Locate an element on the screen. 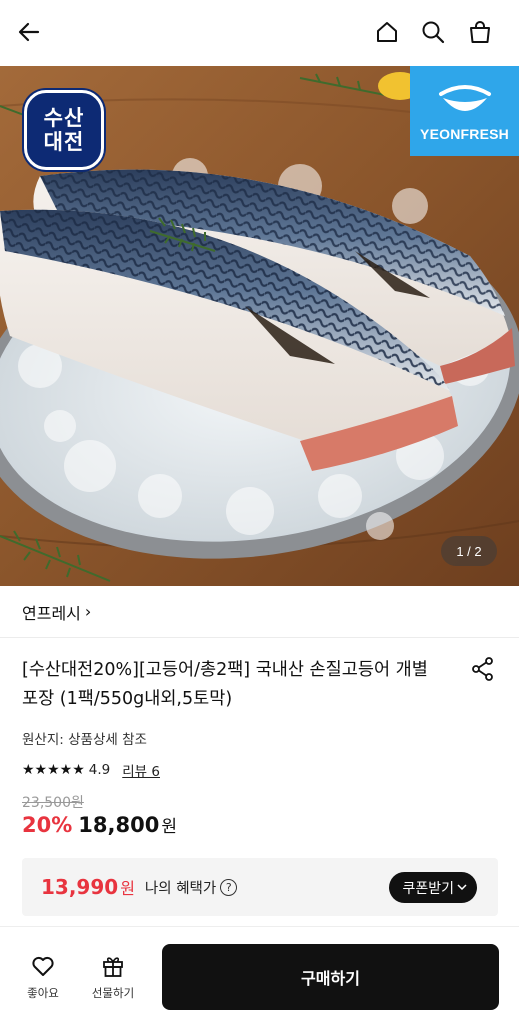 Image resolution: width=519 pixels, height=1024 pixels. search-icon is located at coordinates (433, 32).